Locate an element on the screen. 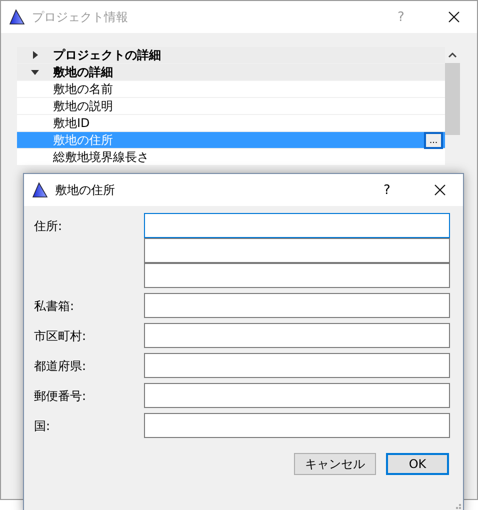  cancel-button: キャンセル is located at coordinates (335, 464).